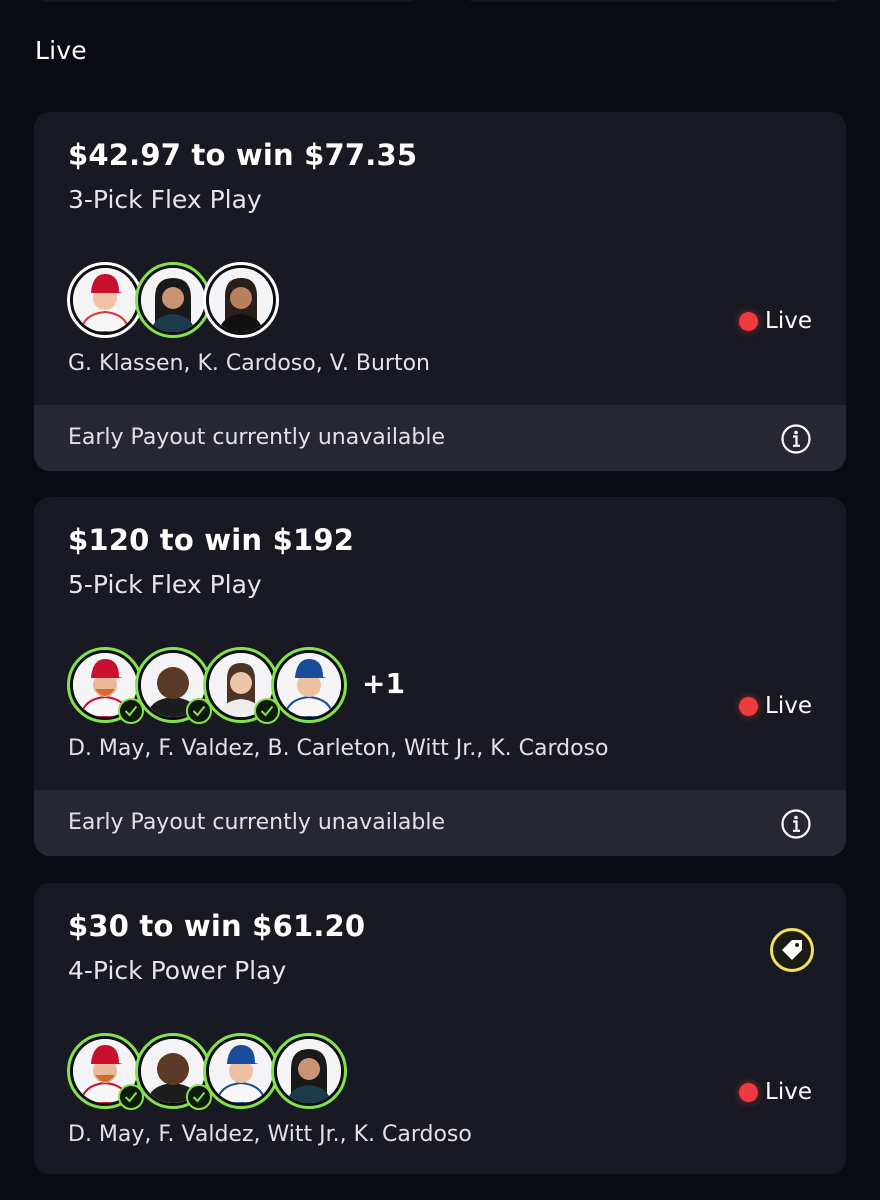  I want to click on entry-title: $42.97 to win $77.35, so click(243, 155).